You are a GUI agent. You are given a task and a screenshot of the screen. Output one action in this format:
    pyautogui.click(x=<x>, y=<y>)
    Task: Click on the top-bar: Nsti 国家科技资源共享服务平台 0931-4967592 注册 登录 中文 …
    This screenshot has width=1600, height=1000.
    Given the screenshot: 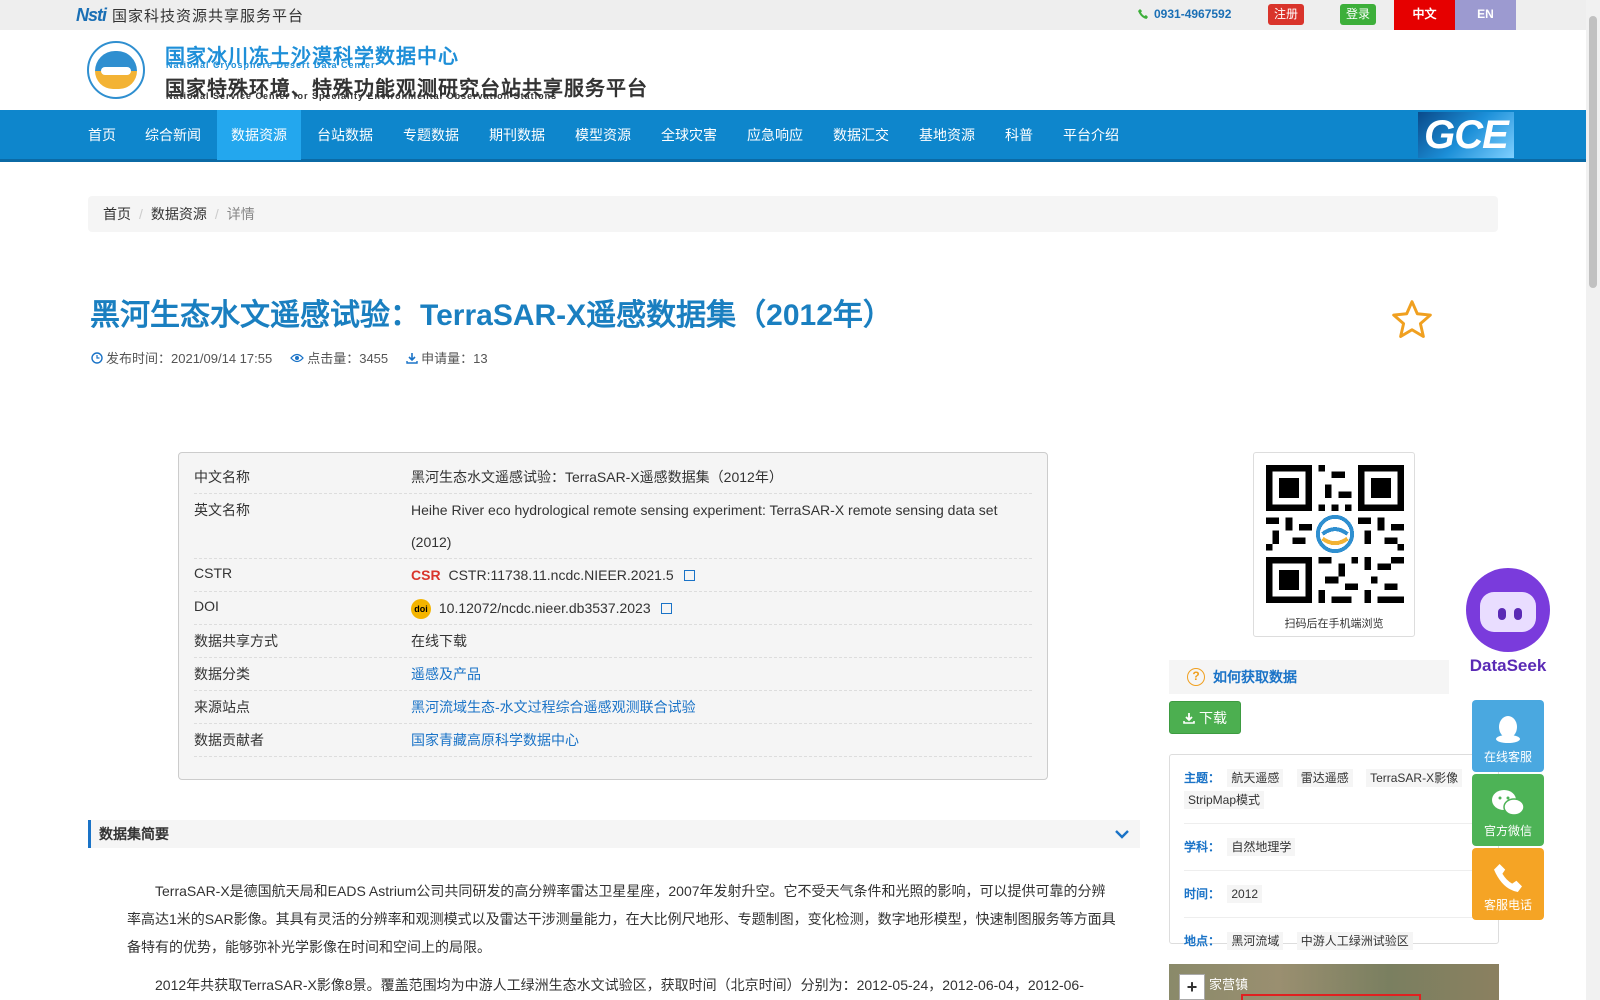 What is the action you would take?
    pyautogui.click(x=800, y=15)
    